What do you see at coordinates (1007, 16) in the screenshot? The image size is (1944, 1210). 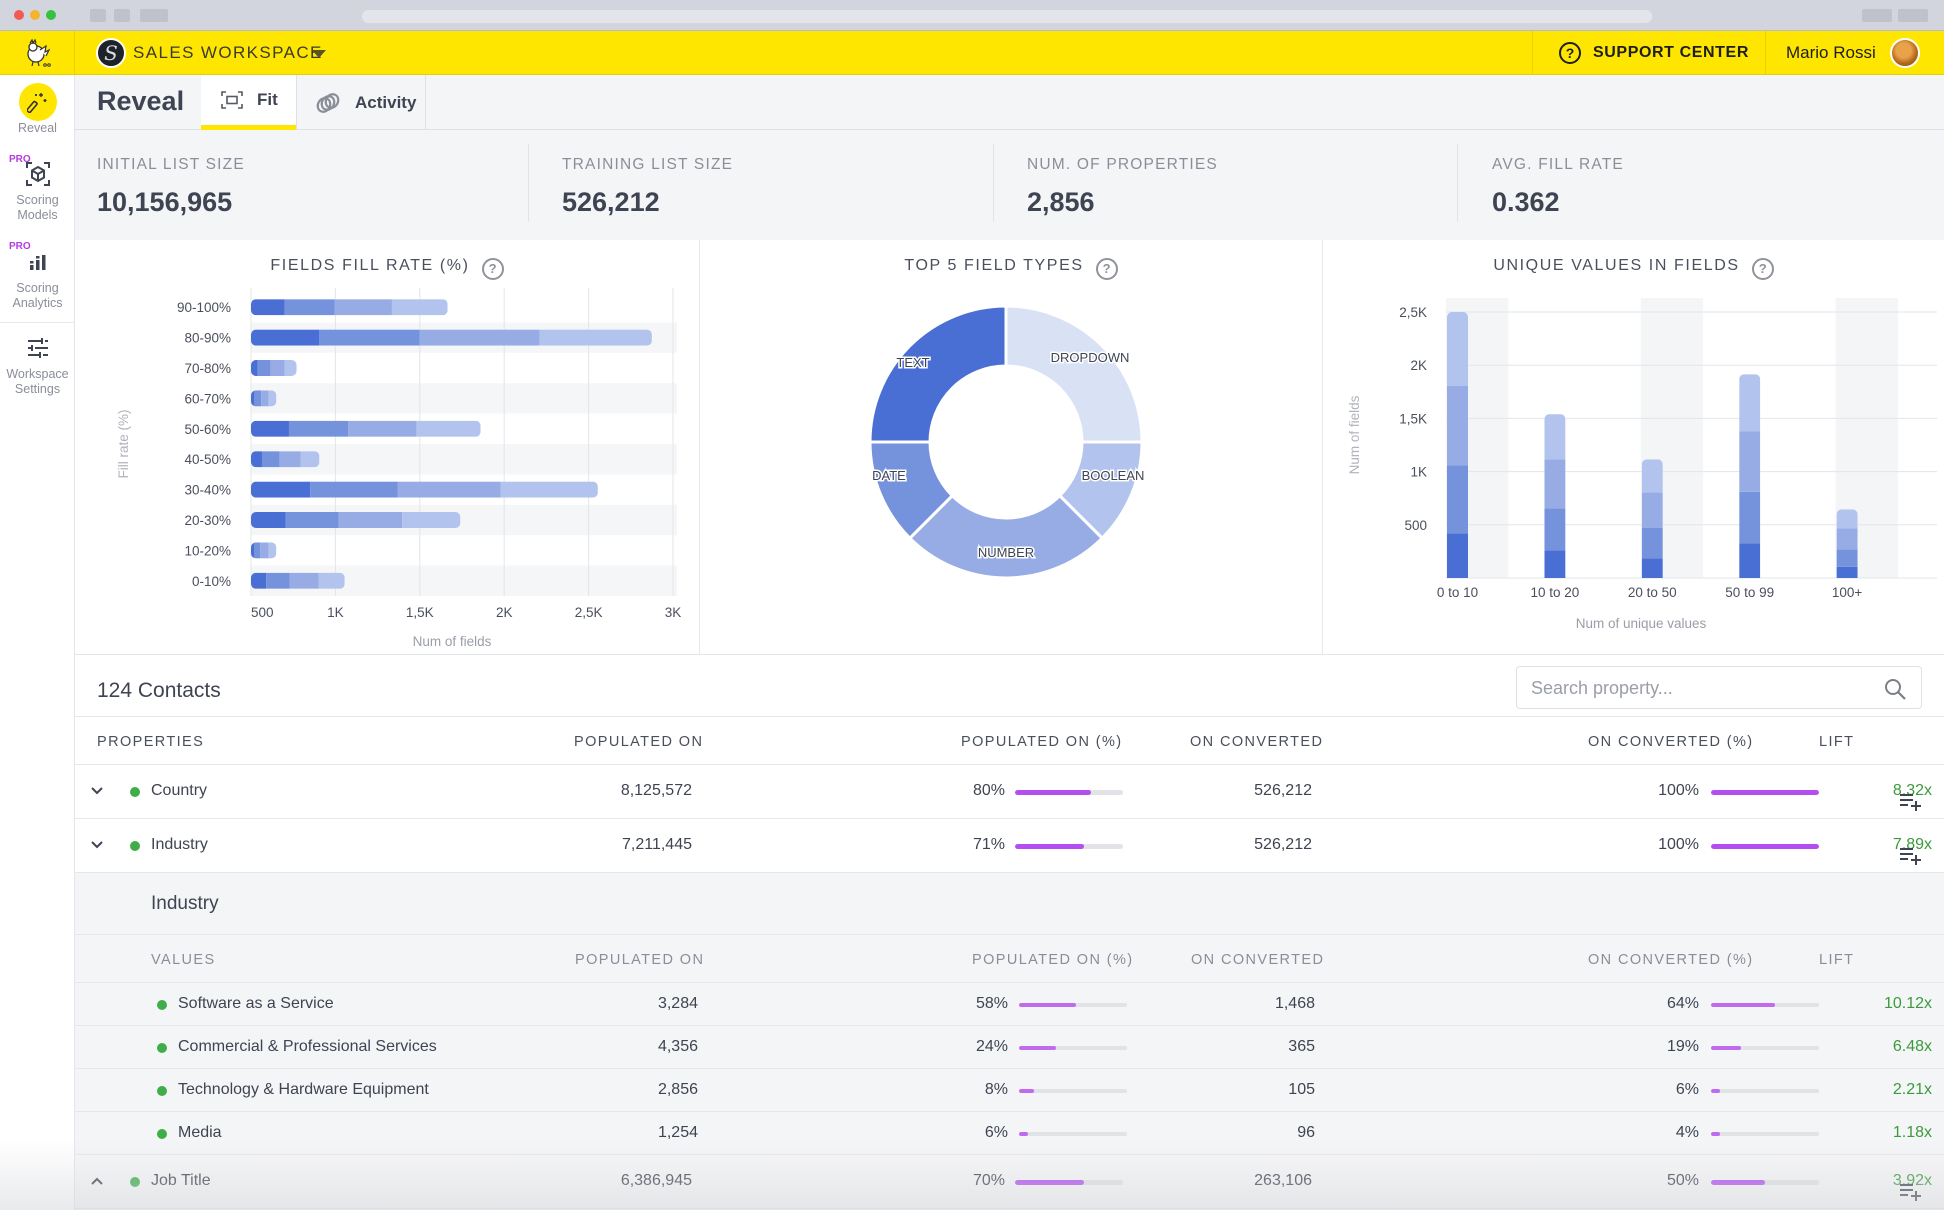 I see `address-bar` at bounding box center [1007, 16].